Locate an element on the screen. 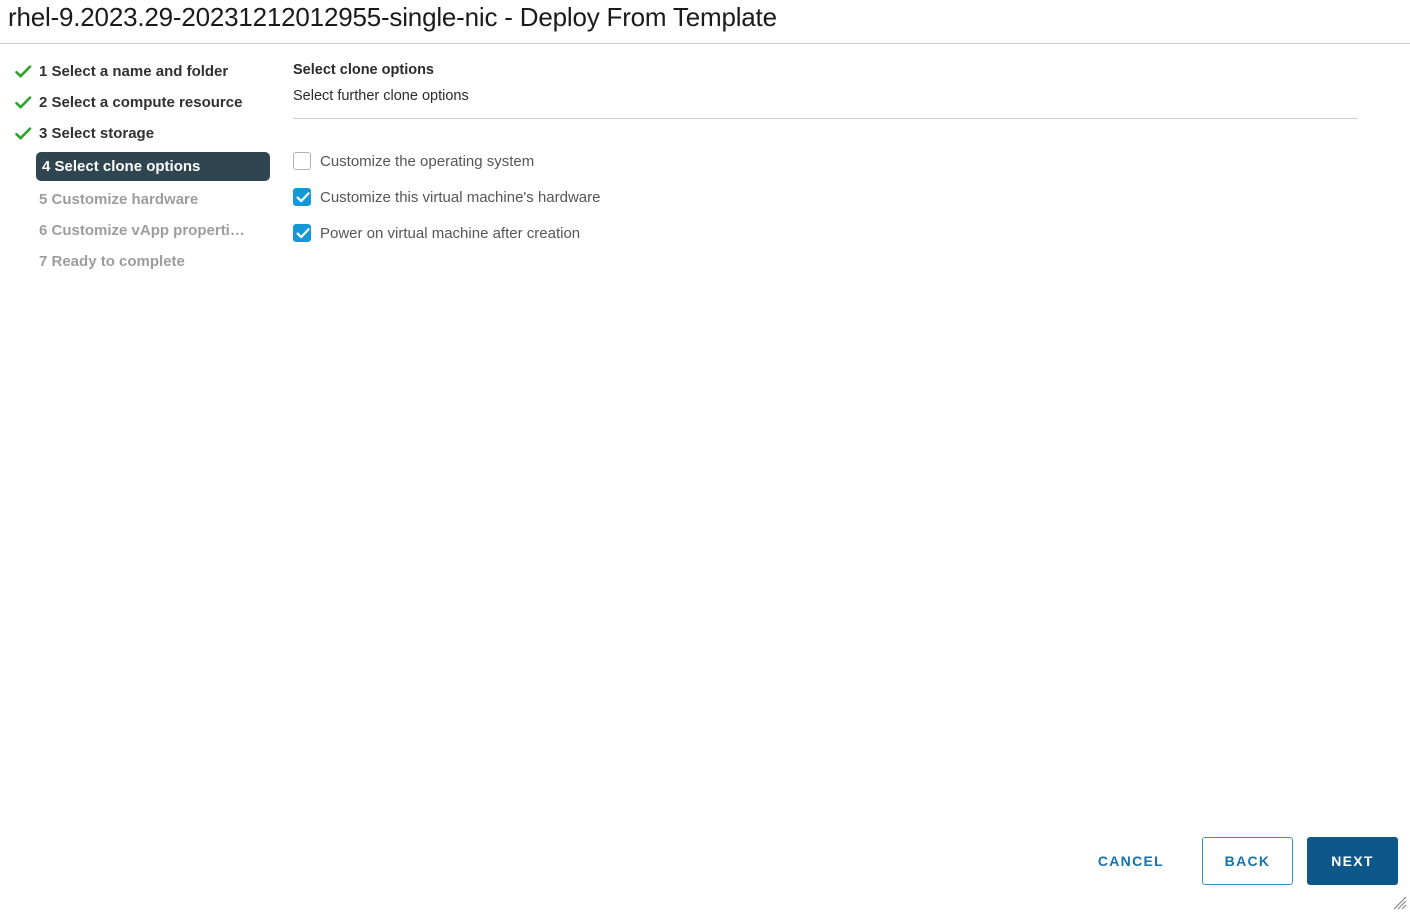  sidebar-item-select-a-compute-resource: 2 Select a compute resource is located at coordinates (142, 102).